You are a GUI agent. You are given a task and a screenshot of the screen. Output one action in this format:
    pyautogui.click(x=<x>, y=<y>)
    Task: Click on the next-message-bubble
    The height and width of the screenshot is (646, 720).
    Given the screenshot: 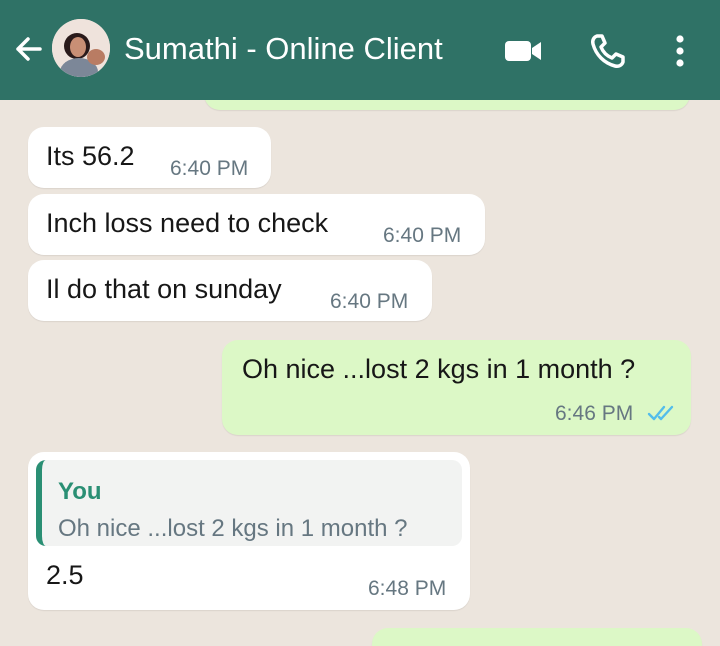 What is the action you would take?
    pyautogui.click(x=537, y=637)
    